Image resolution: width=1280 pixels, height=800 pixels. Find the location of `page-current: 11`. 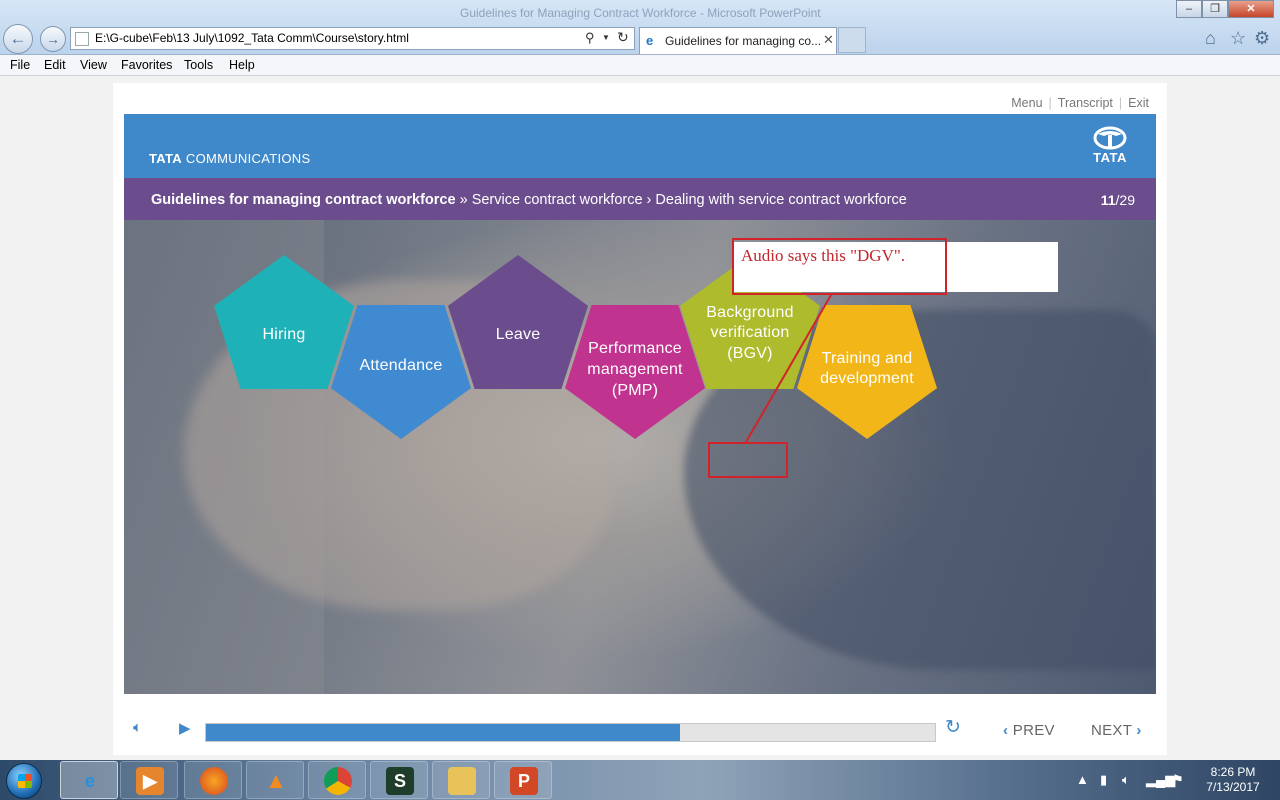

page-current: 11 is located at coordinates (1108, 200).